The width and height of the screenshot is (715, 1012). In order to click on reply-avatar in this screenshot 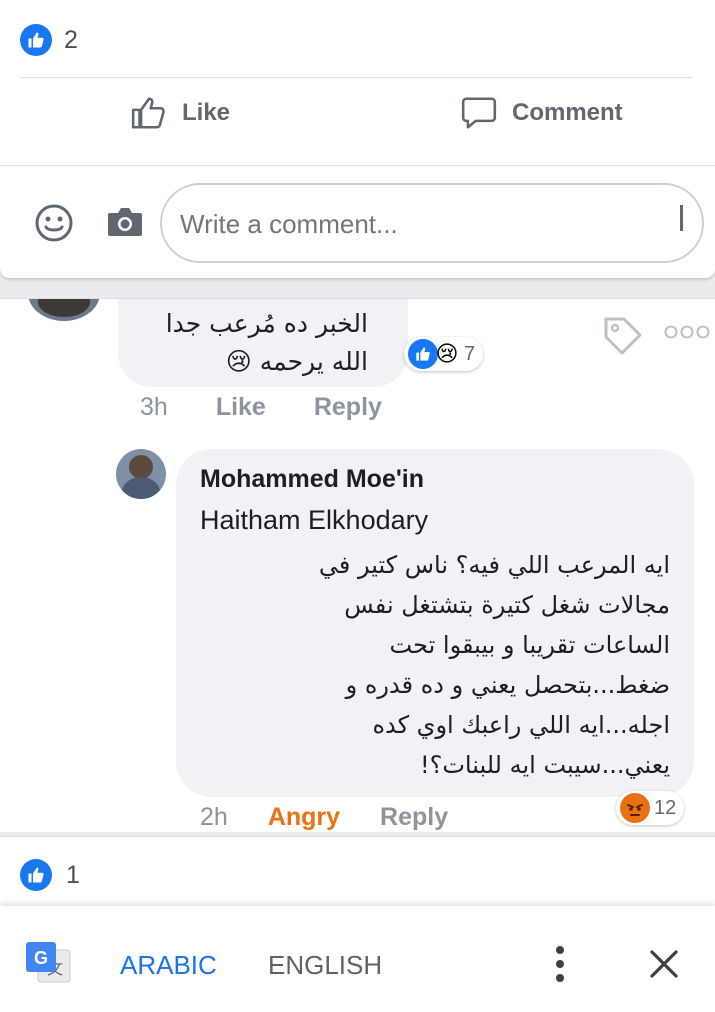, I will do `click(141, 474)`.